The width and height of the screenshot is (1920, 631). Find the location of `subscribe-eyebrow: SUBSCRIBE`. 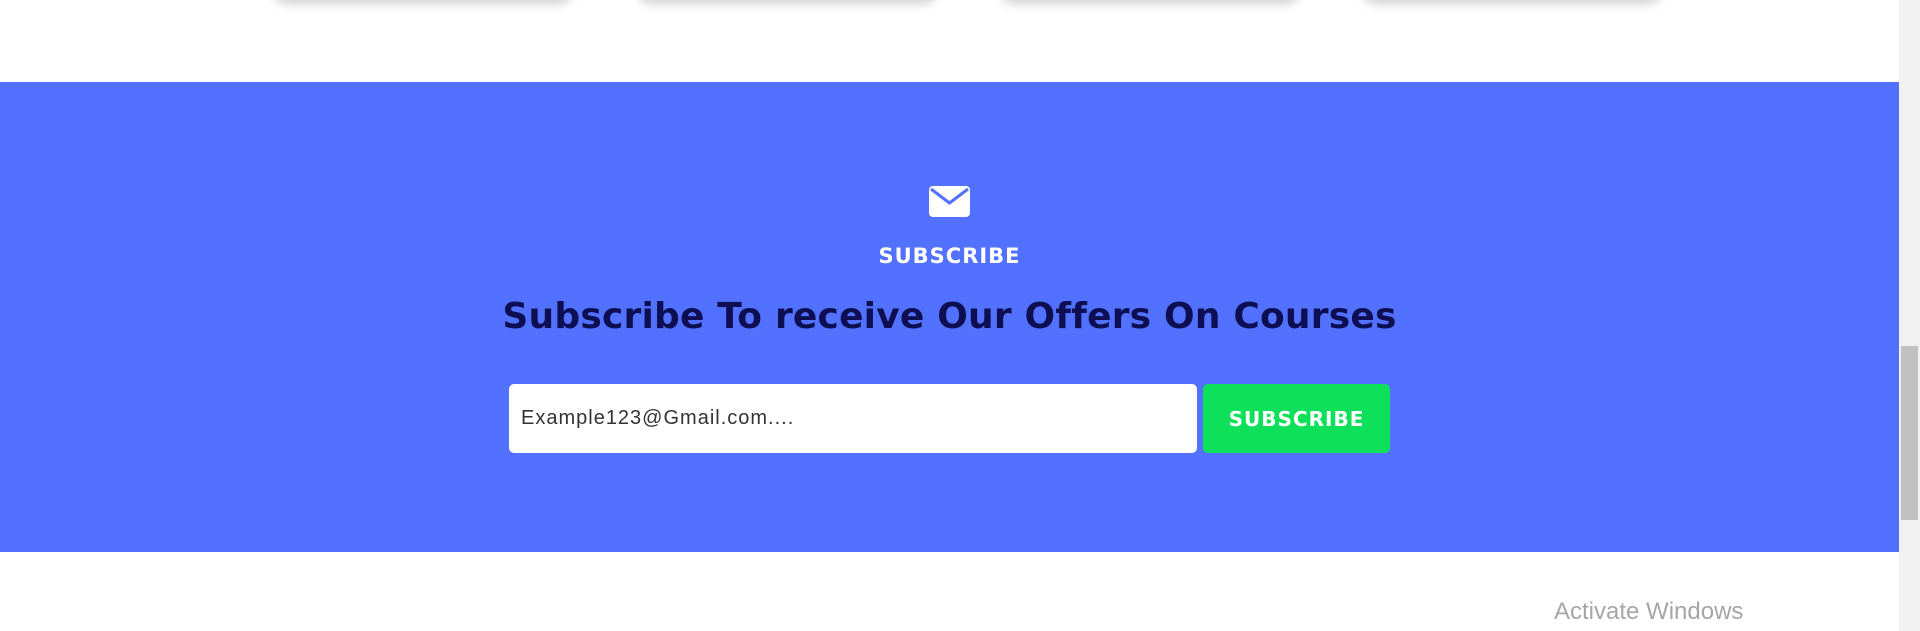

subscribe-eyebrow: SUBSCRIBE is located at coordinates (949, 256).